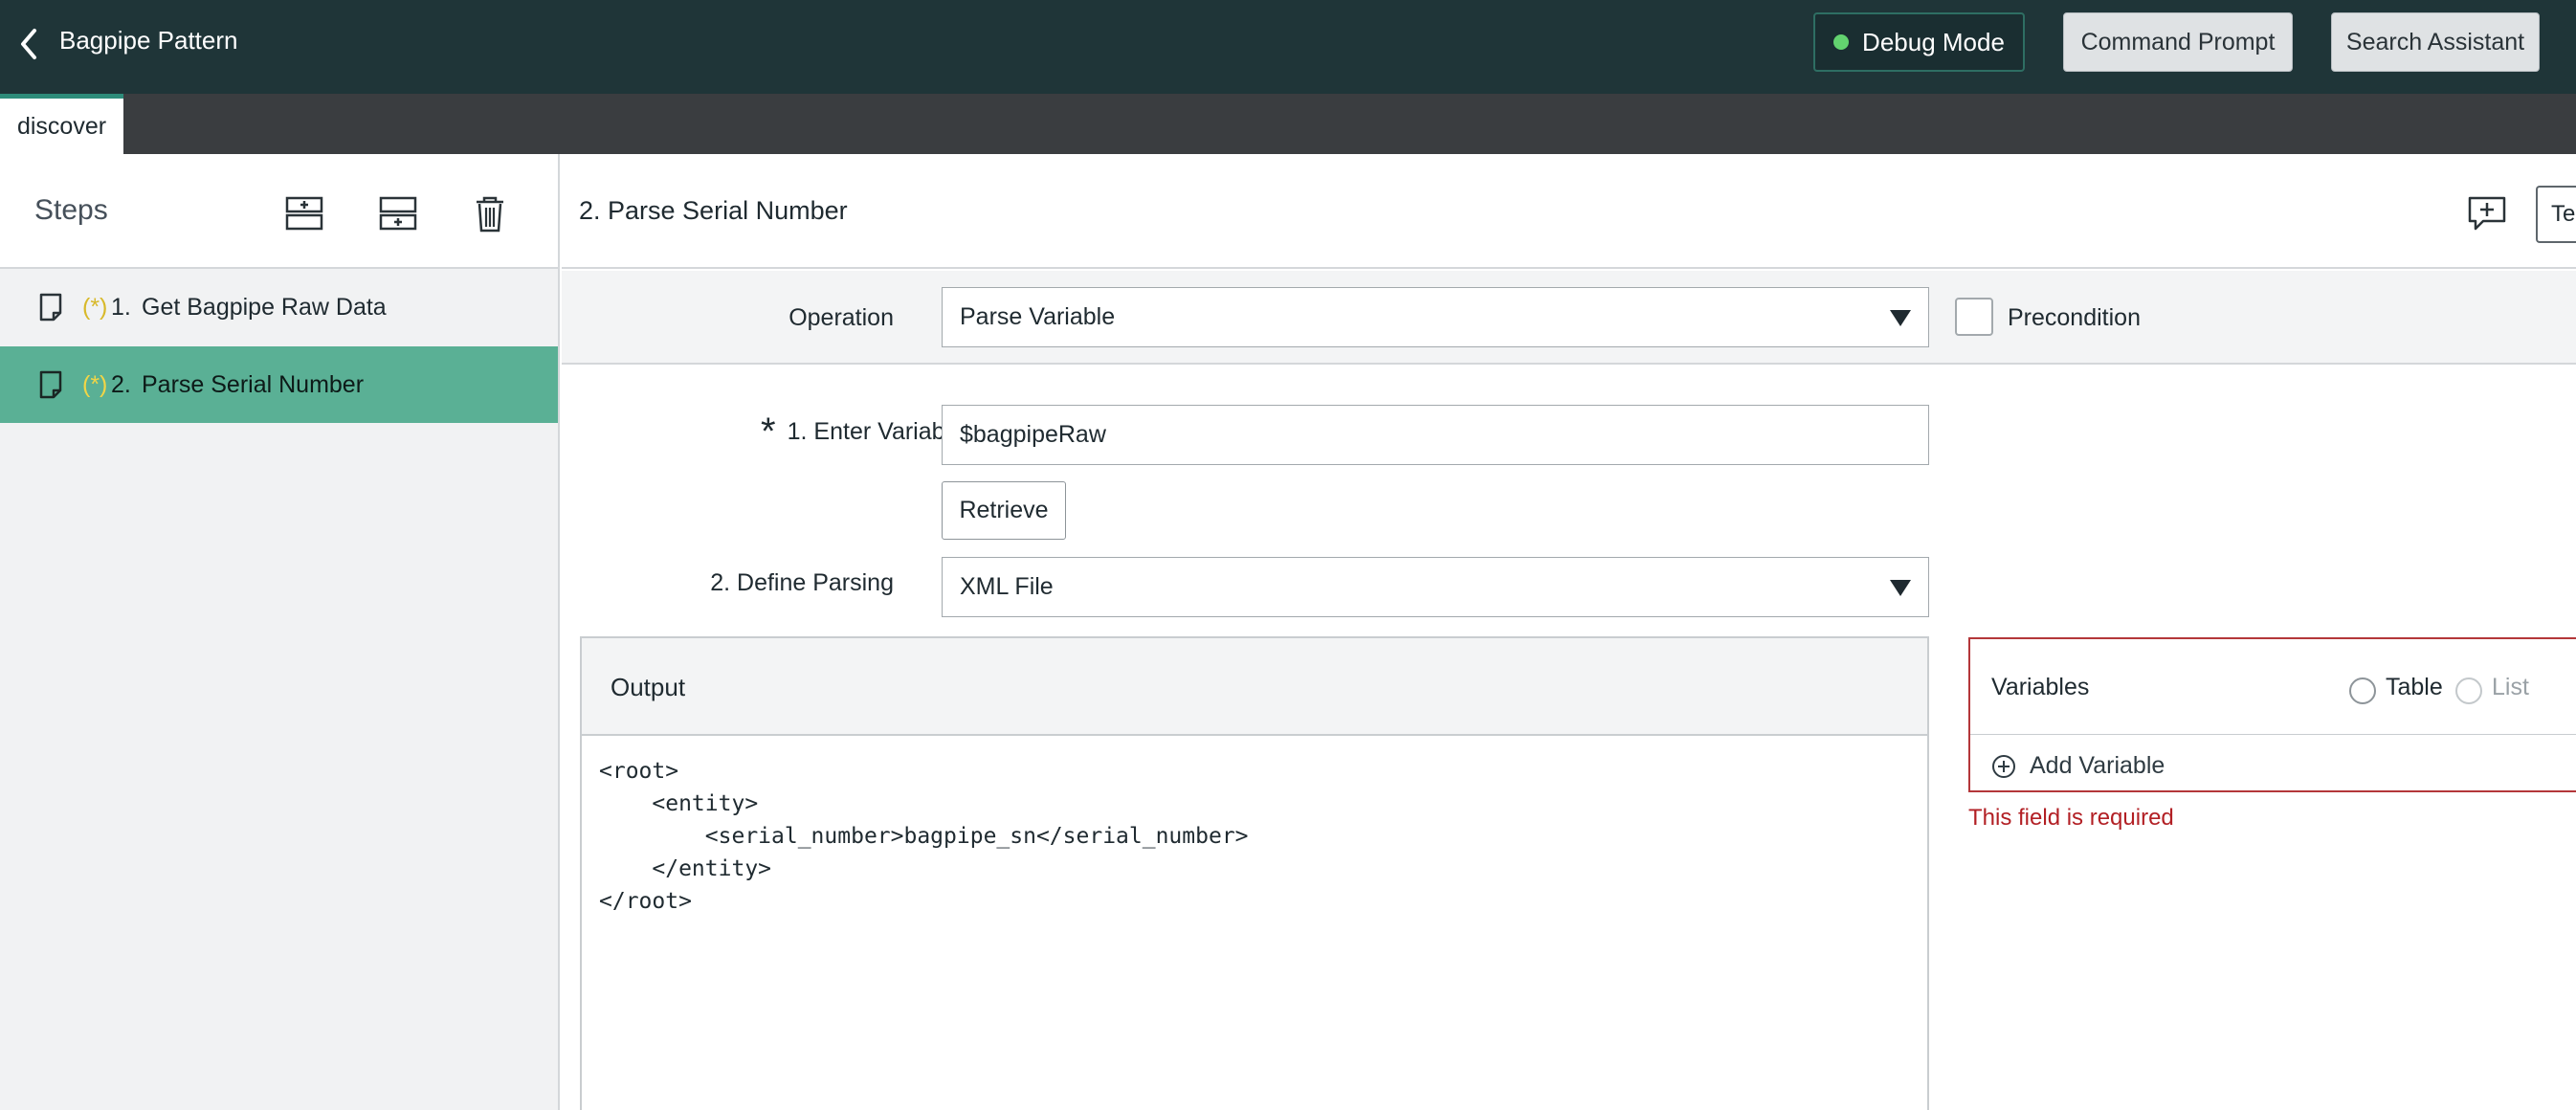 This screenshot has height=1110, width=2576. I want to click on add-variable-button: Add Variable, so click(2078, 766).